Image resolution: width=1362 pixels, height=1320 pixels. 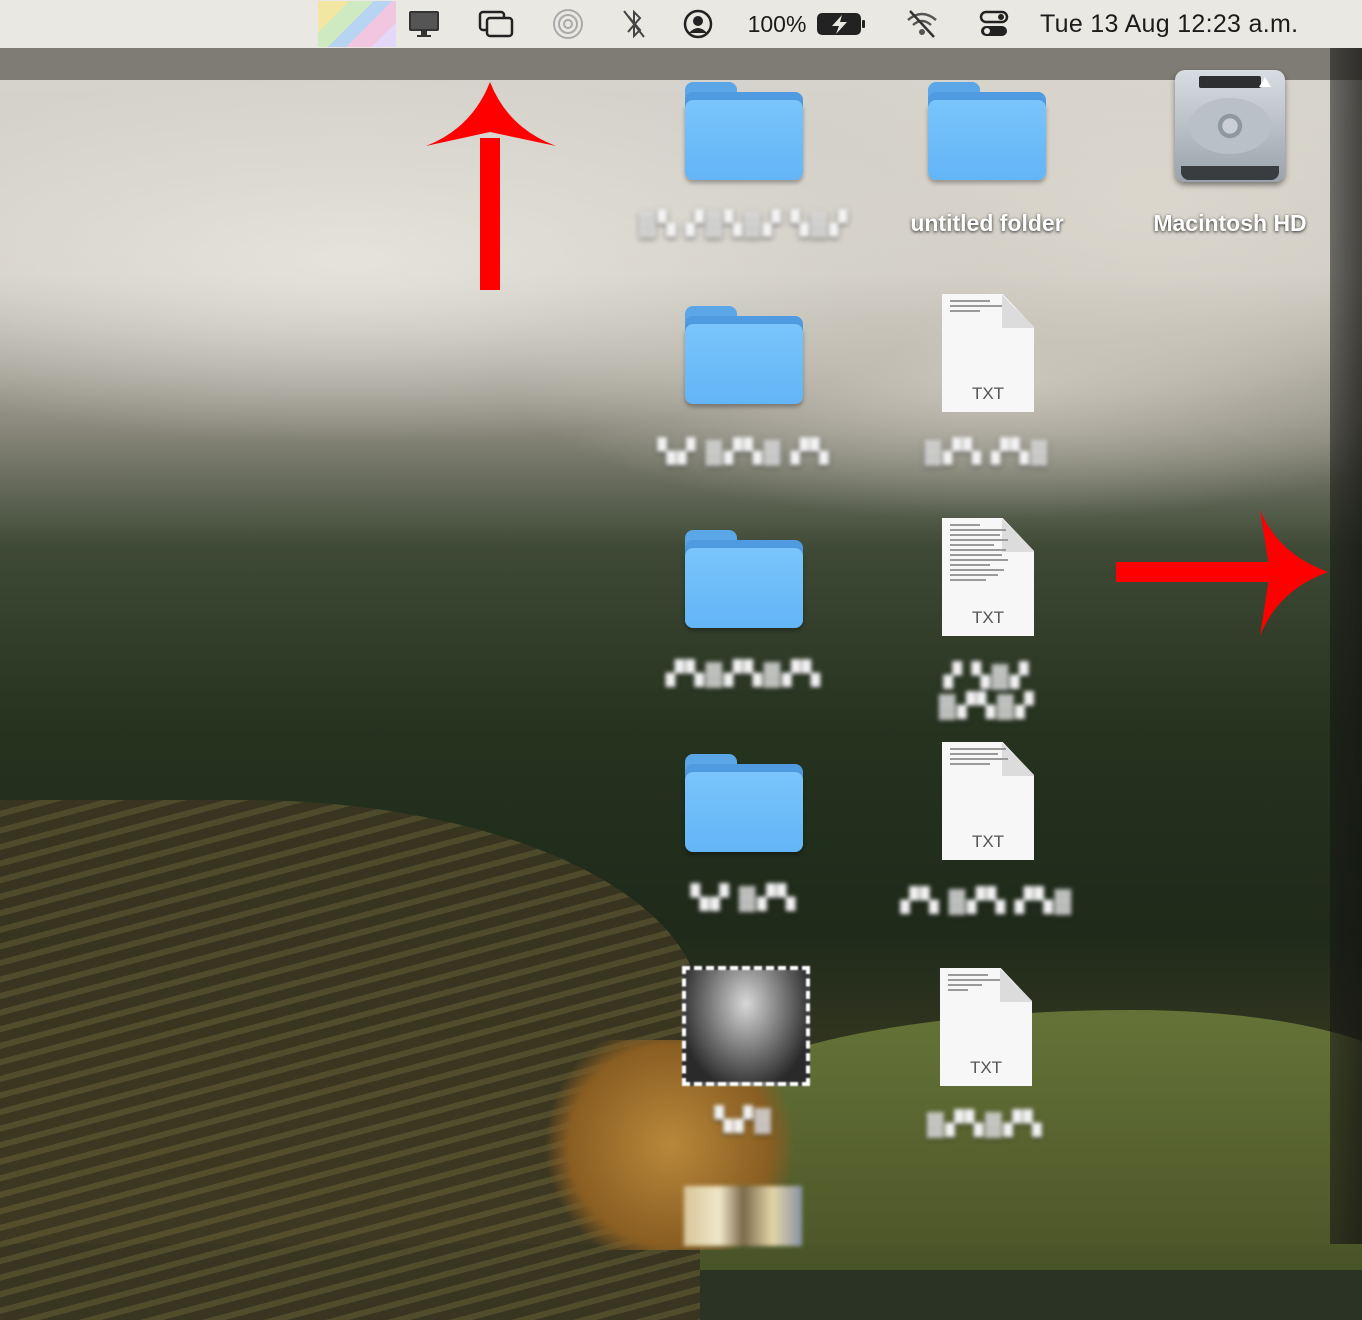 What do you see at coordinates (568, 24) in the screenshot?
I see `airdrop-icon` at bounding box center [568, 24].